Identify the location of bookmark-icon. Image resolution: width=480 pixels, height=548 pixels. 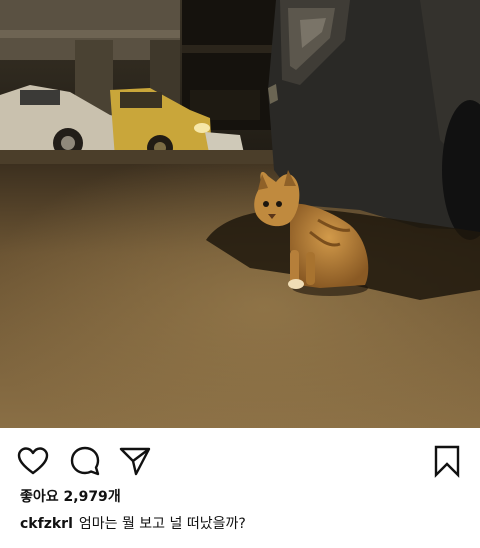
(447, 461).